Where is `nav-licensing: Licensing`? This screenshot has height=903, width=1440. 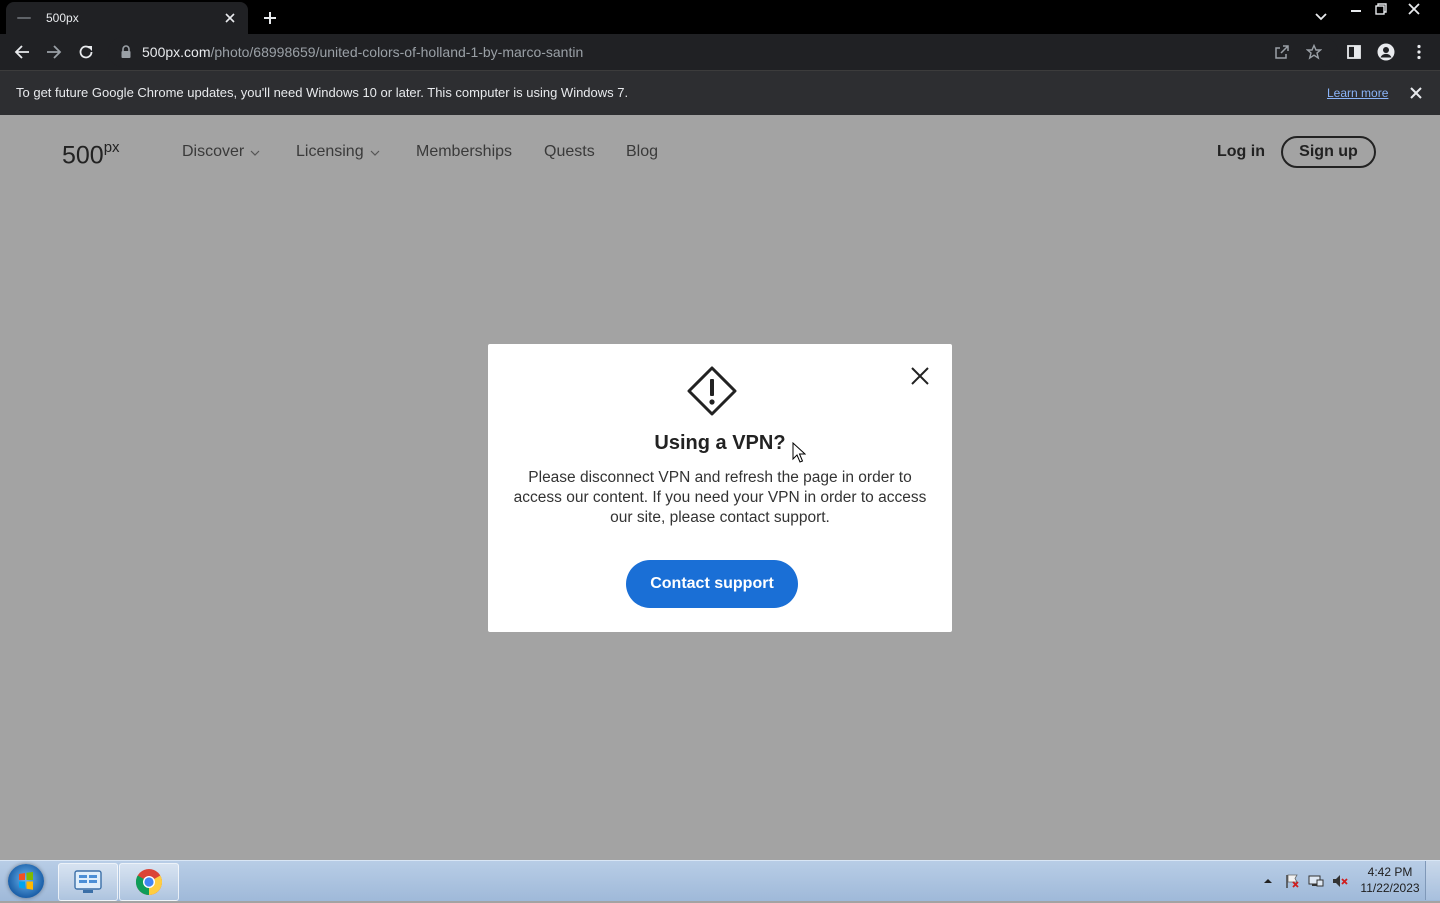 nav-licensing: Licensing is located at coordinates (338, 152).